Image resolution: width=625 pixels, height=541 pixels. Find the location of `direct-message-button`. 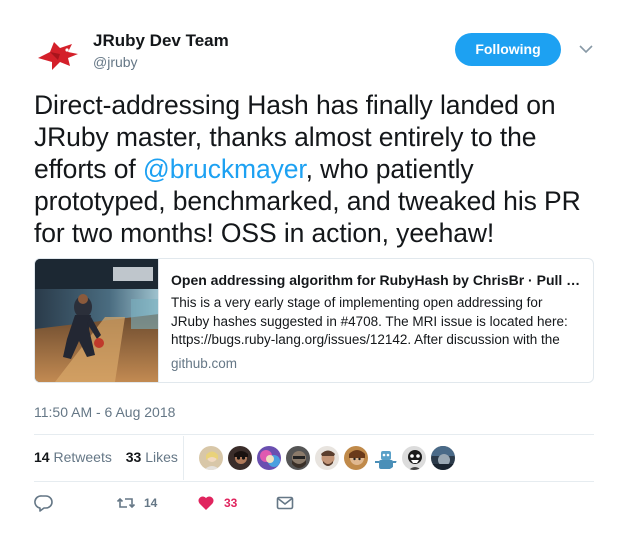

direct-message-button is located at coordinates (285, 503).